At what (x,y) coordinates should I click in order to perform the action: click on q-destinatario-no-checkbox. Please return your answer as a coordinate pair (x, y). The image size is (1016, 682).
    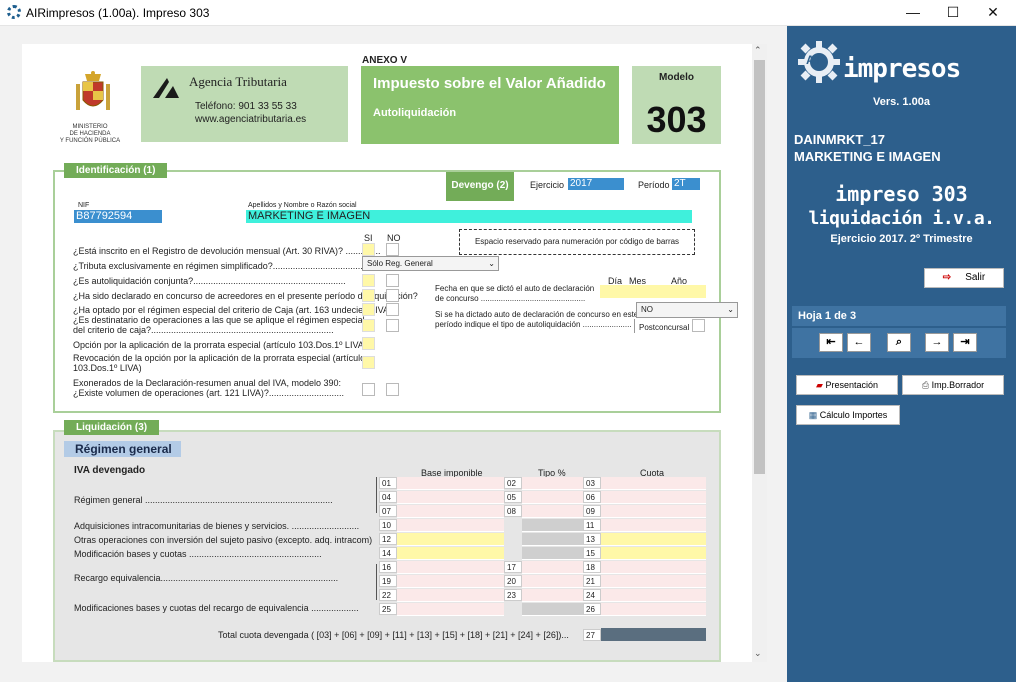
    Looking at the image, I should click on (392, 325).